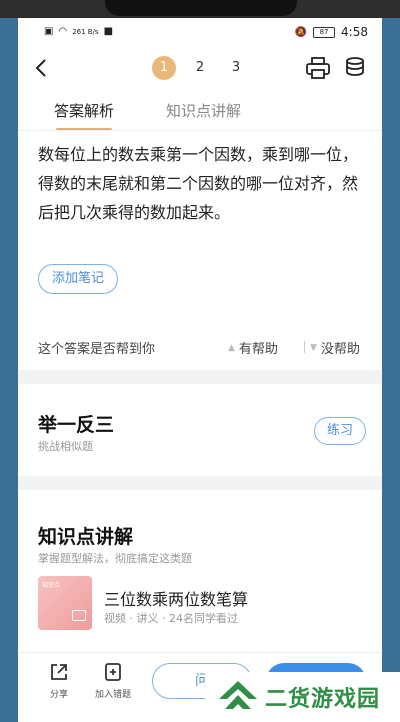  I want to click on video-play-icon, so click(79, 615).